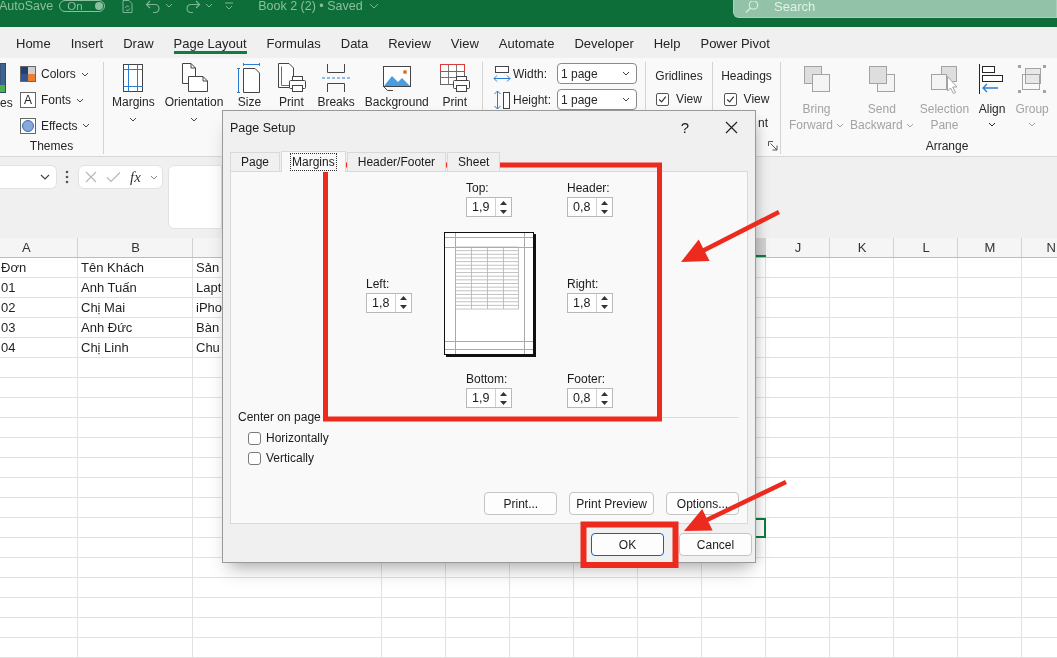 The height and width of the screenshot is (658, 1057). What do you see at coordinates (464, 40) in the screenshot?
I see `ribbon-tab: View` at bounding box center [464, 40].